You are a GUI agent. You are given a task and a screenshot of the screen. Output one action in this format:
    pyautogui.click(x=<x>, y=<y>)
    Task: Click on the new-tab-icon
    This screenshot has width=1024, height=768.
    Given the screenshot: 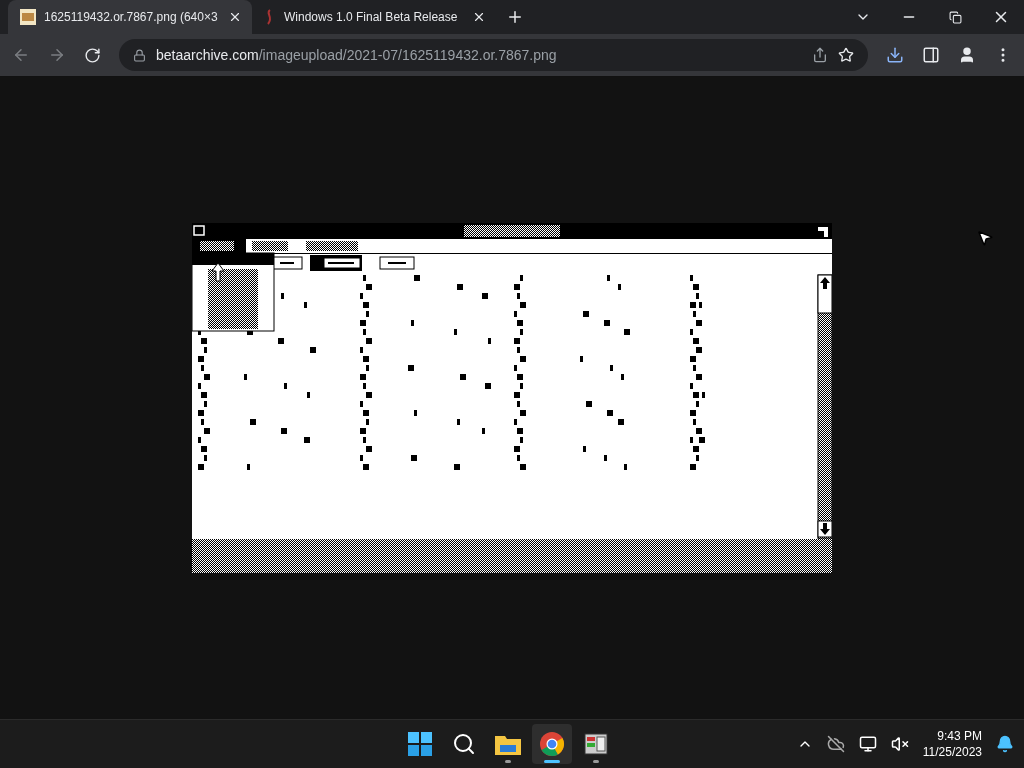 What is the action you would take?
    pyautogui.click(x=515, y=17)
    